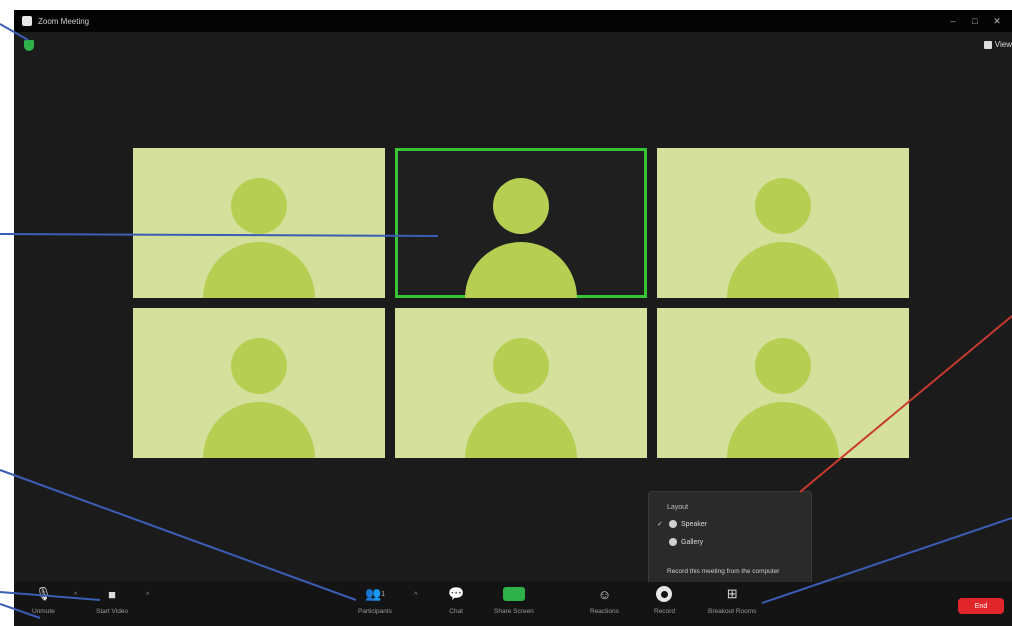 This screenshot has width=1012, height=626. I want to click on callout-line-participants, so click(178, 535).